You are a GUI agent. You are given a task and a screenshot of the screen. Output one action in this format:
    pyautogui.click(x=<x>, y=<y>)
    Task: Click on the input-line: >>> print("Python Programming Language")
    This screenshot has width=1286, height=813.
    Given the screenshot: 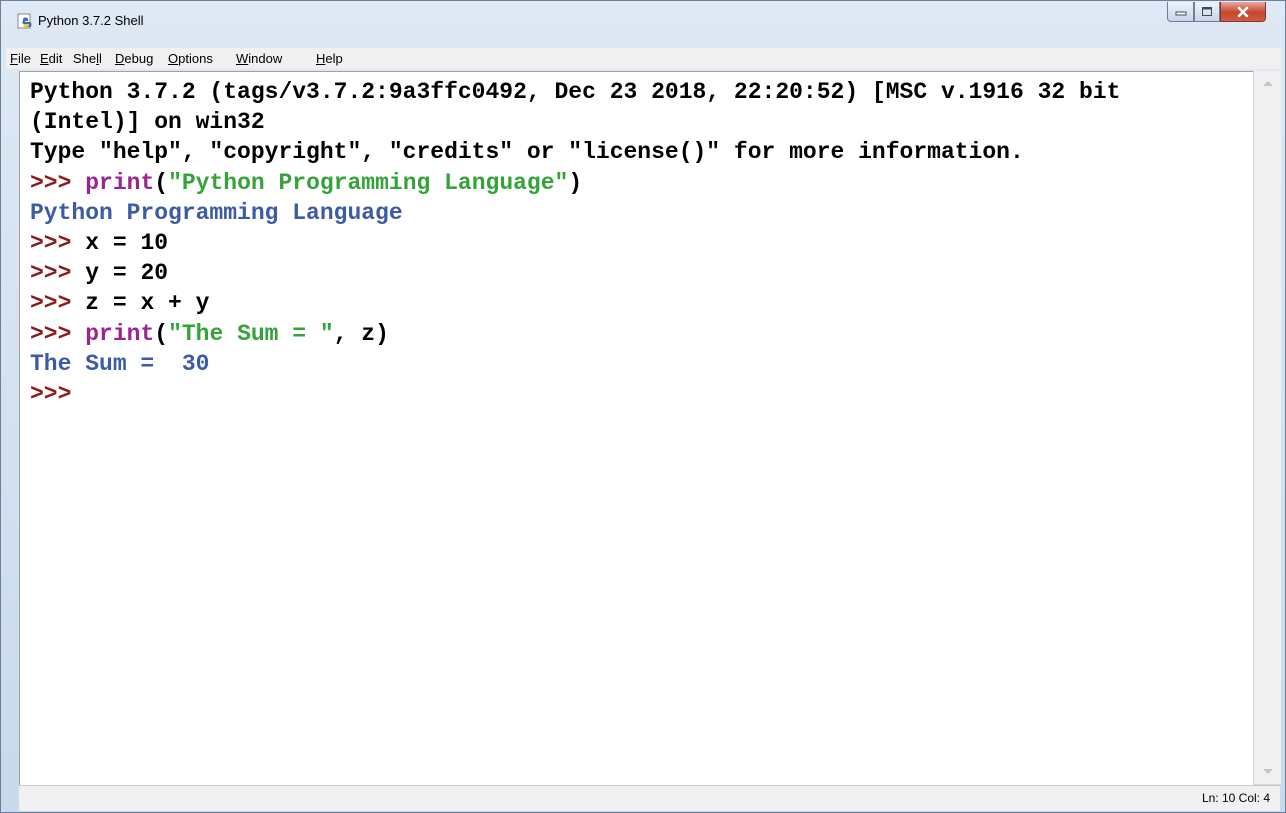 What is the action you would take?
    pyautogui.click(x=306, y=183)
    